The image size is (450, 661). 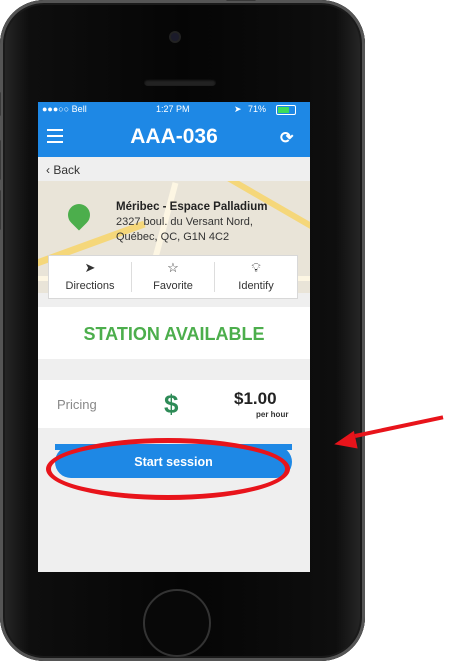 I want to click on station-address-line2: Québec, QC, G1N 4C2, so click(x=173, y=237).